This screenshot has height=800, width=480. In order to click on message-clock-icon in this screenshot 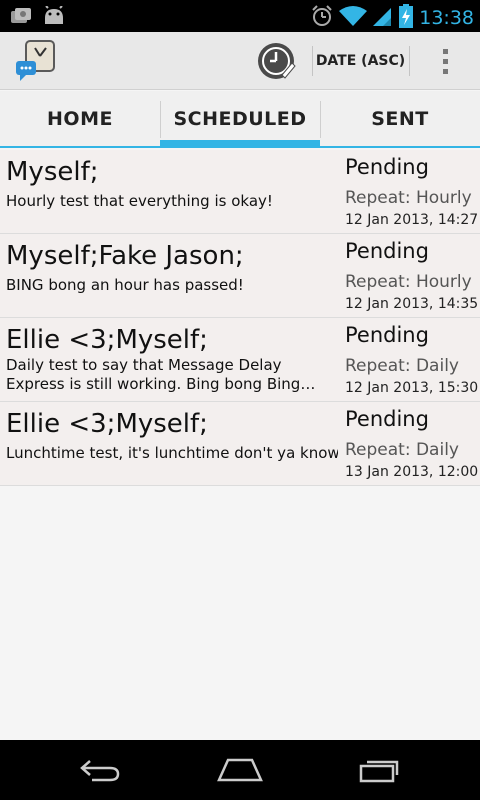, I will do `click(36, 61)`.